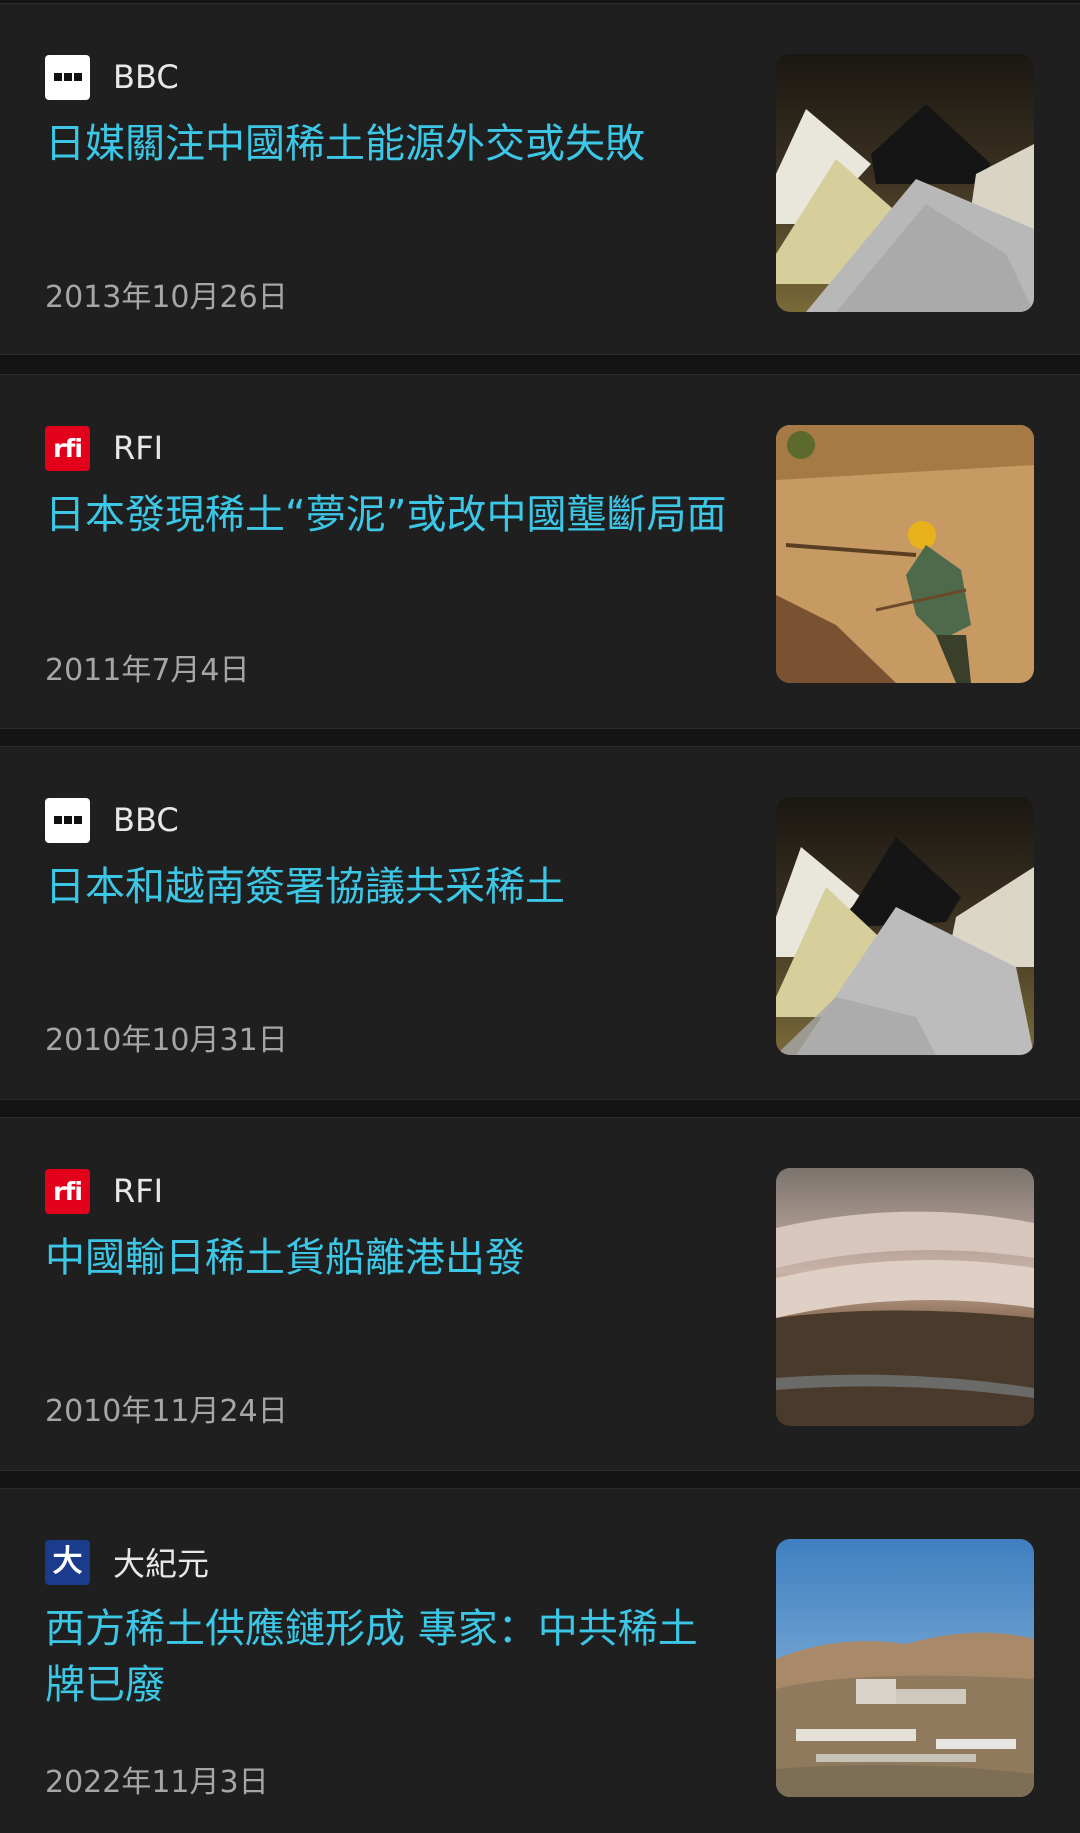 The width and height of the screenshot is (1080, 1833). Describe the element at coordinates (390, 515) in the screenshot. I see `headline-link: 日本發現稀土“夢泥”或改中國壟斷局面` at that location.